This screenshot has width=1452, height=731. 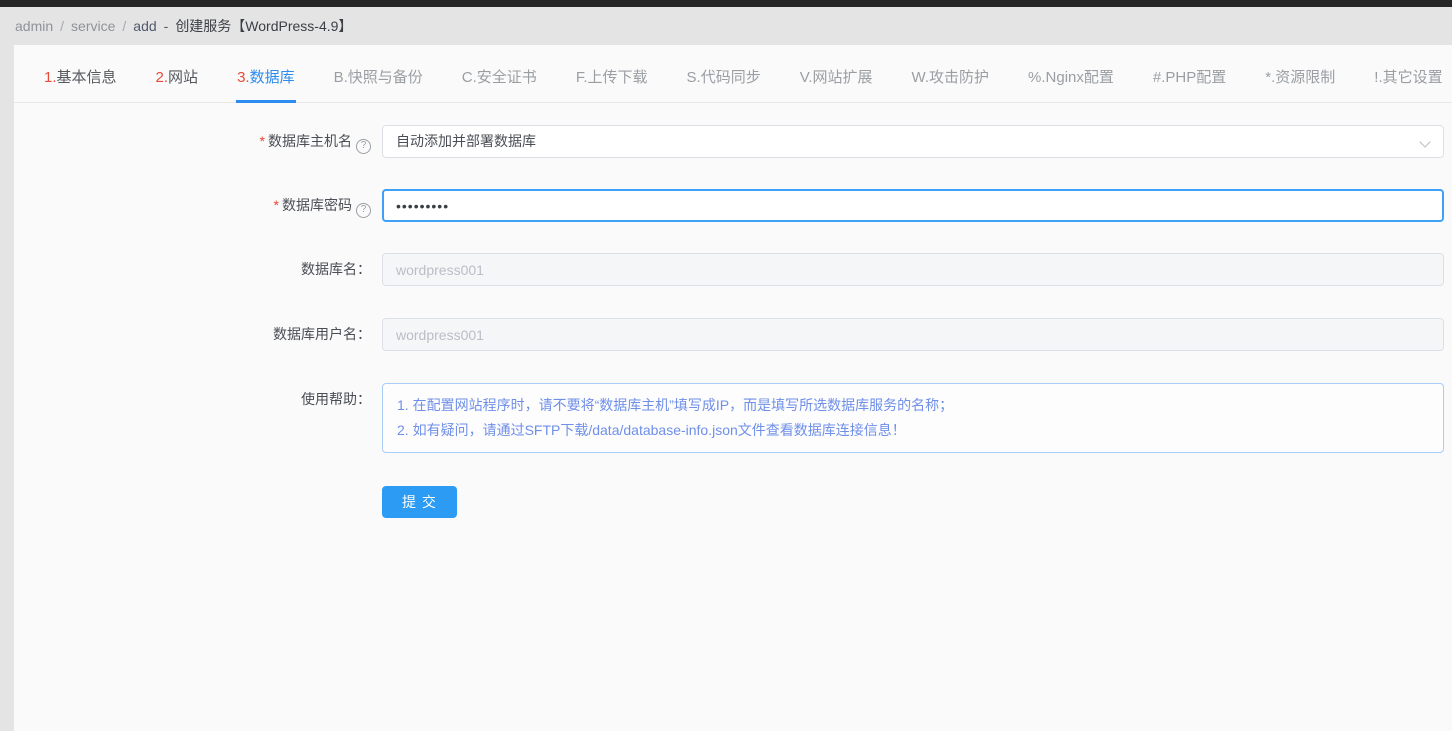 I want to click on usage-help-label: 使用帮助：, so click(x=336, y=399).